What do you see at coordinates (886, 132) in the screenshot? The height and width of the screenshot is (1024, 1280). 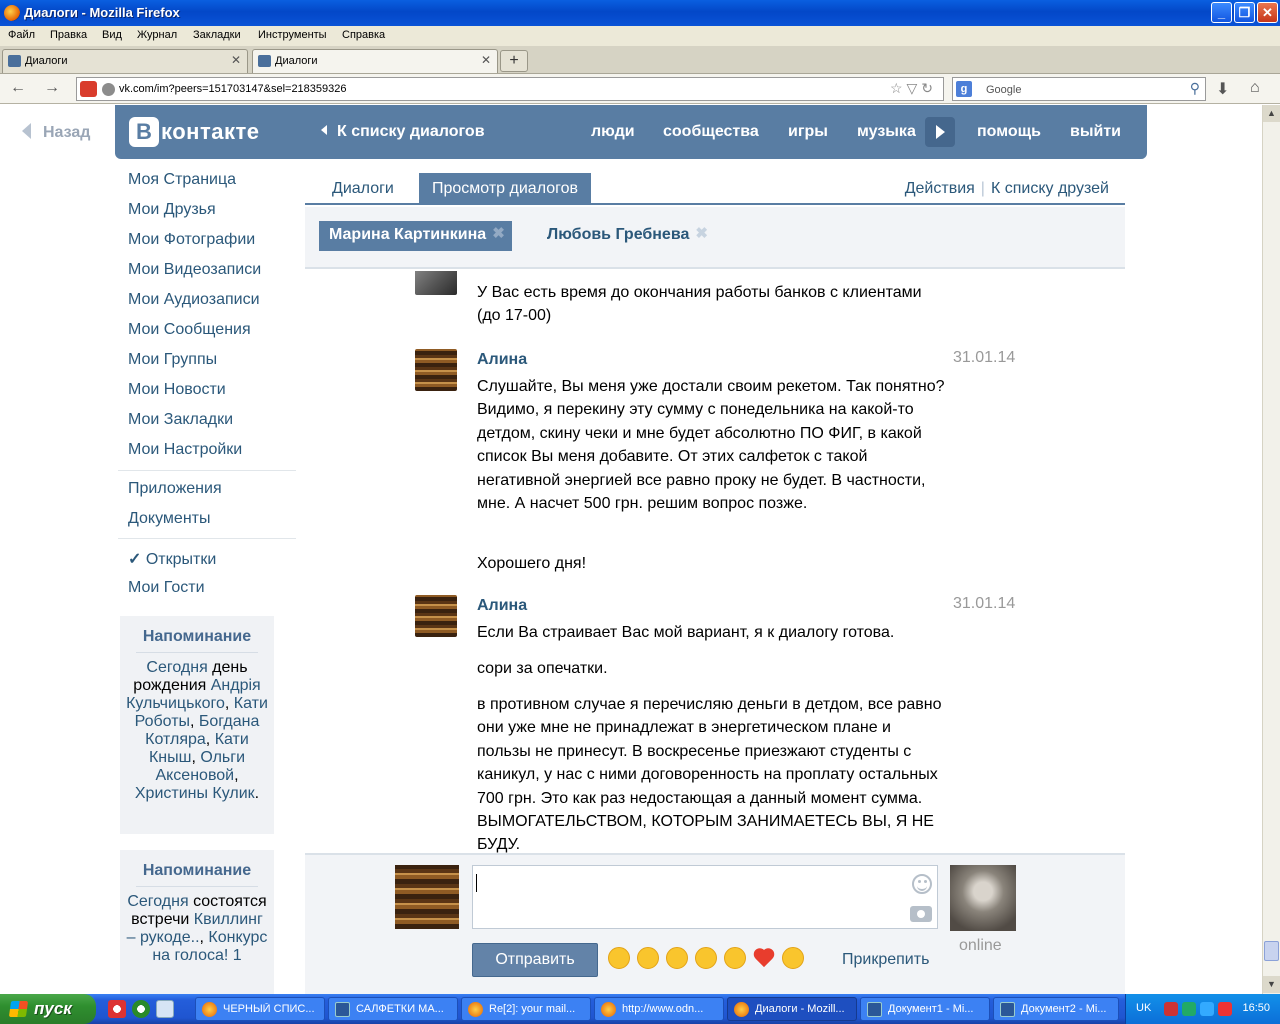 I see `header-link-music: музыка` at bounding box center [886, 132].